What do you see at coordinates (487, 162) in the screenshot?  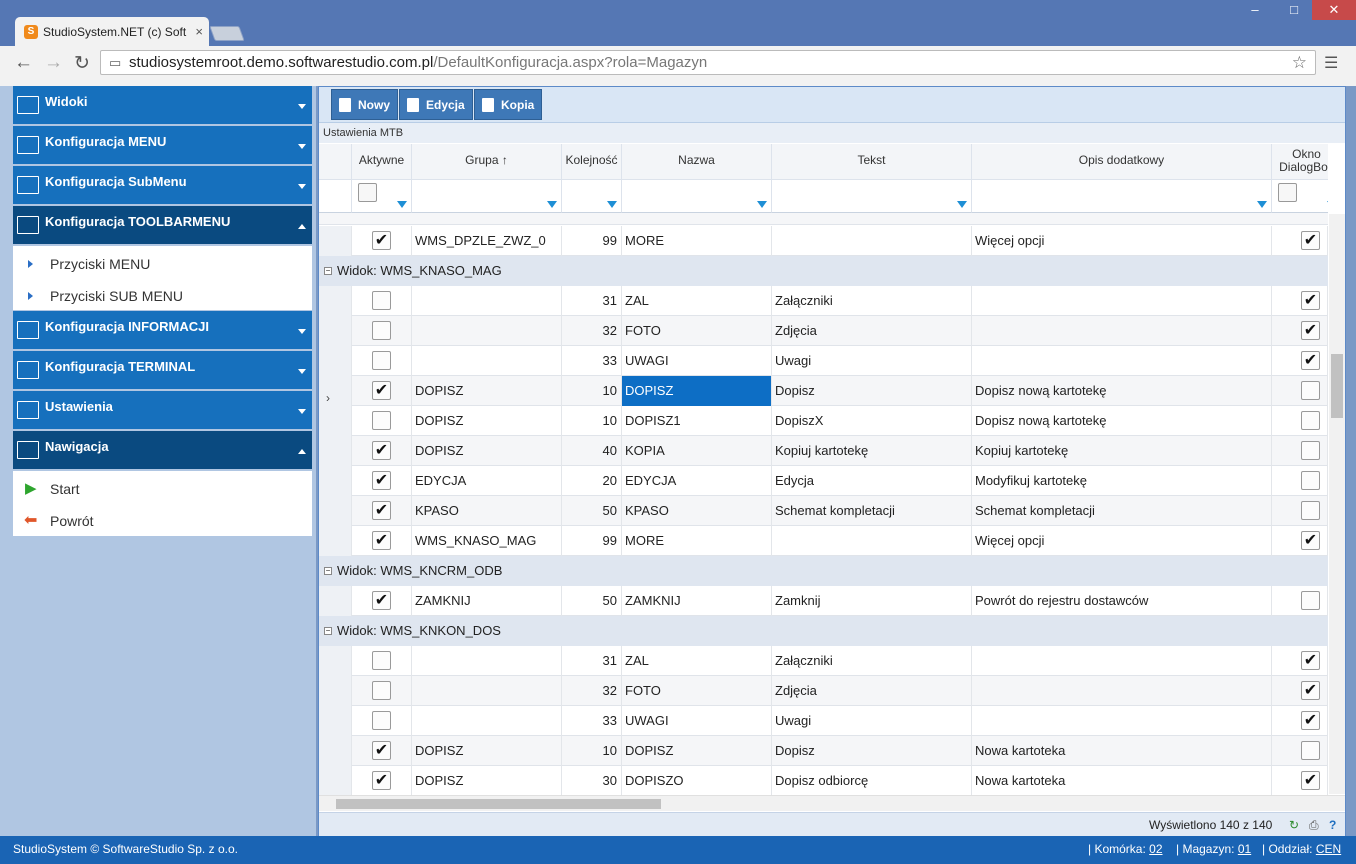 I see `header-grupa: Grupa ↑` at bounding box center [487, 162].